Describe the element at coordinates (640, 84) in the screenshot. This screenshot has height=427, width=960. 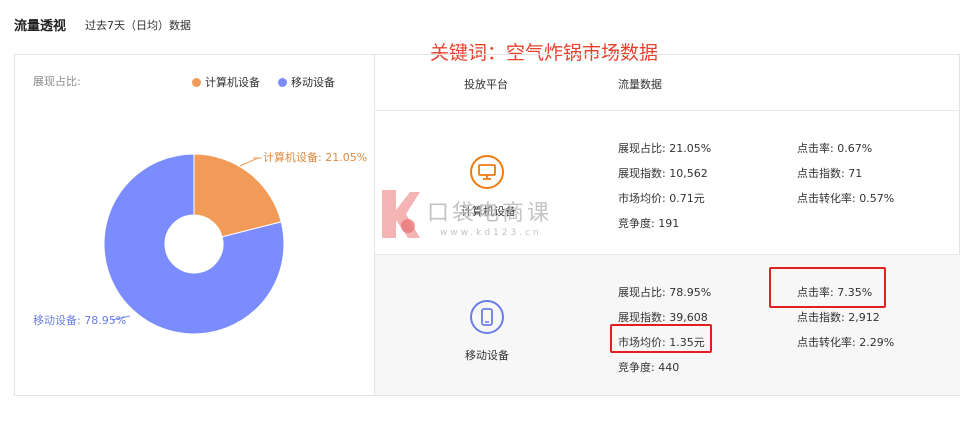
I see `column-header-traffic: 流量数据` at that location.